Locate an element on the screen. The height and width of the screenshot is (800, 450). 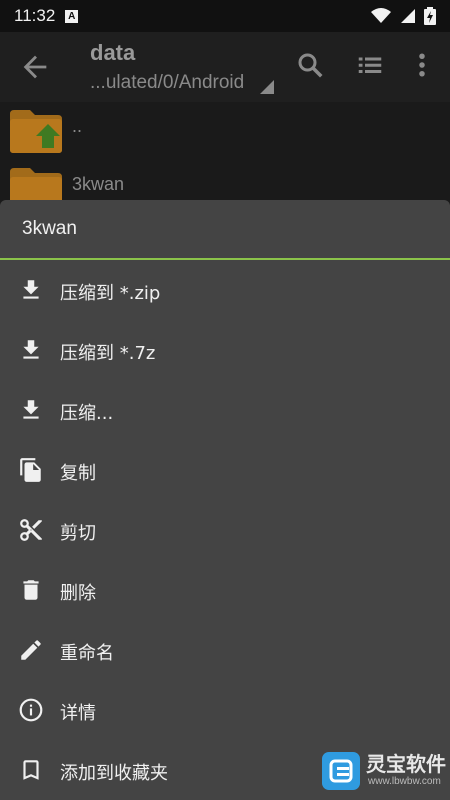
file-row: .. is located at coordinates (225, 131).